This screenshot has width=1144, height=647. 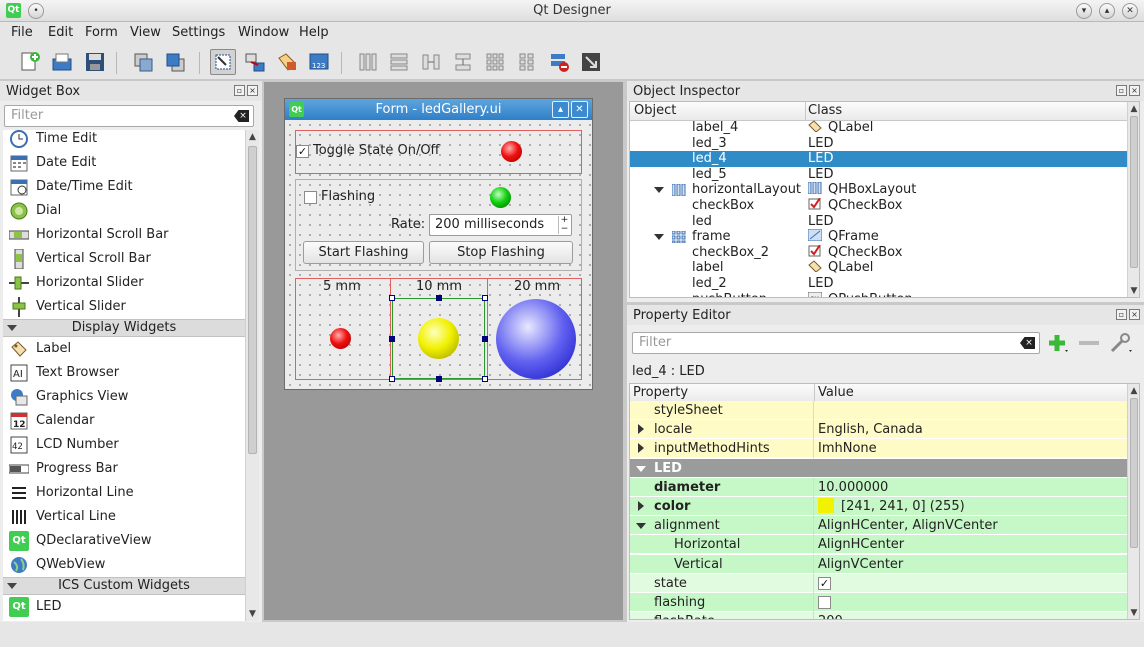 What do you see at coordinates (319, 62) in the screenshot?
I see `edit-tab-order-button: 123` at bounding box center [319, 62].